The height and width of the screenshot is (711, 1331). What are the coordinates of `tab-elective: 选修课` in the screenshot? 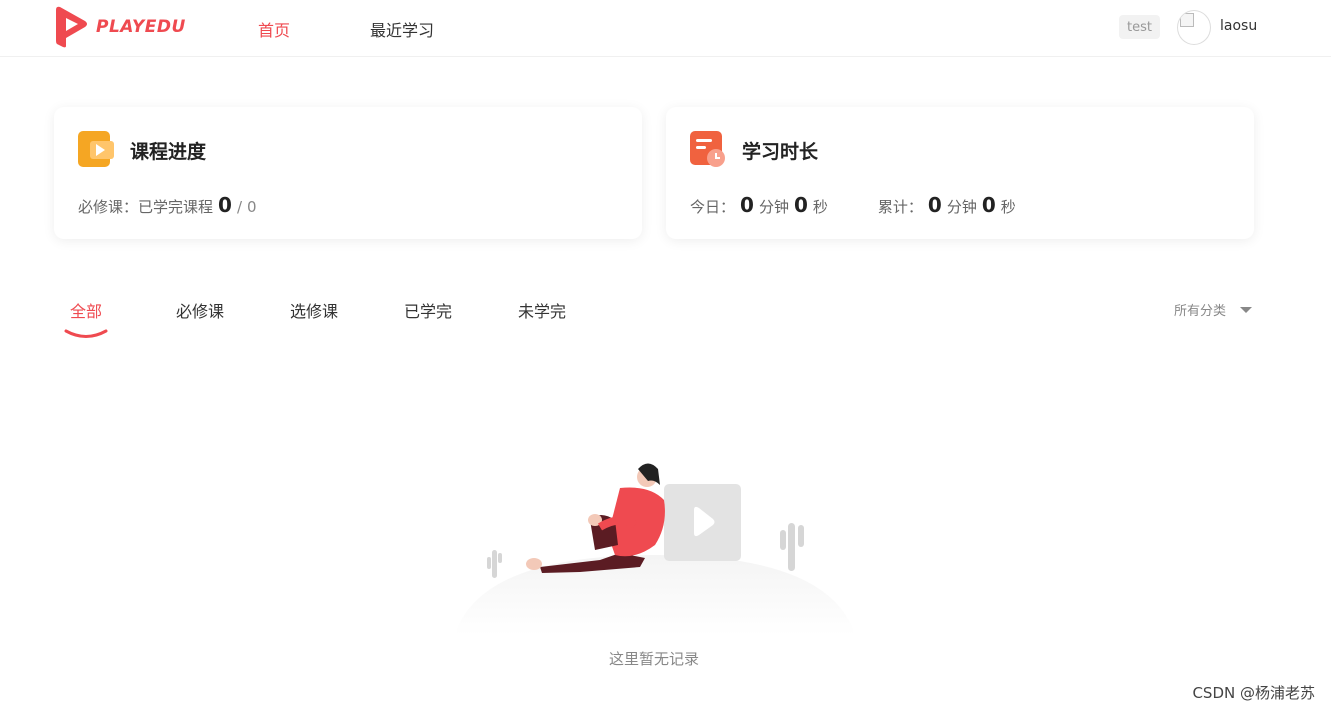 It's located at (314, 310).